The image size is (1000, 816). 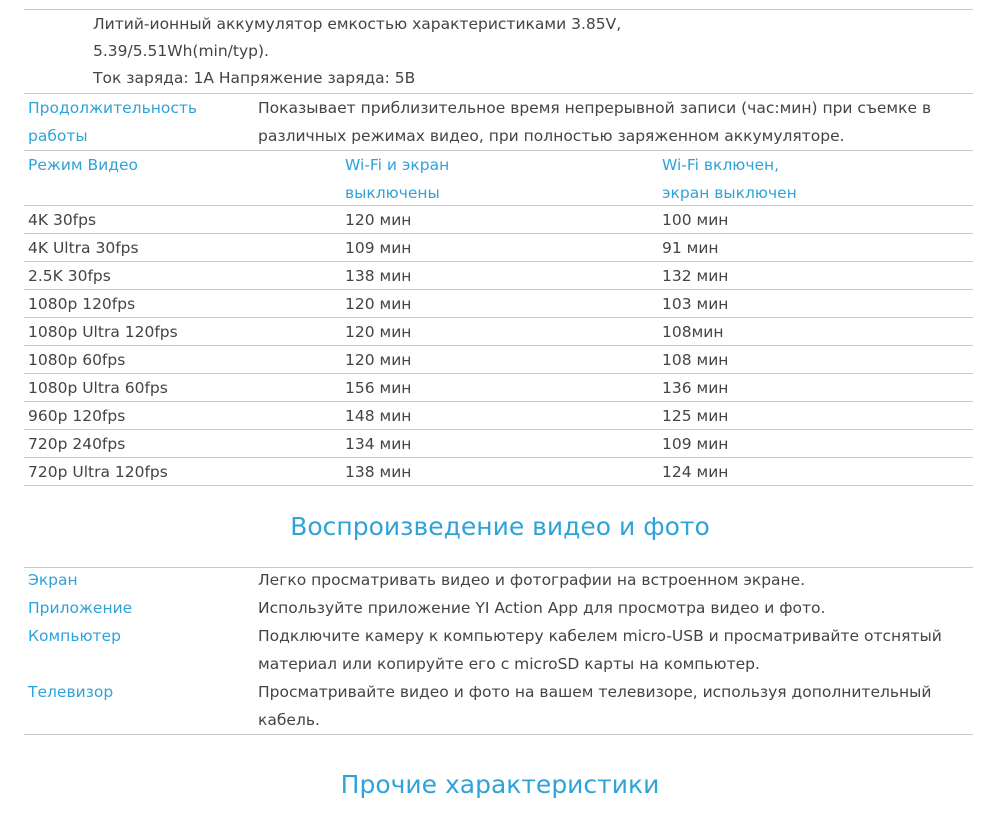 I want to click on col-header-off-line-2: выключены, so click(x=392, y=193).